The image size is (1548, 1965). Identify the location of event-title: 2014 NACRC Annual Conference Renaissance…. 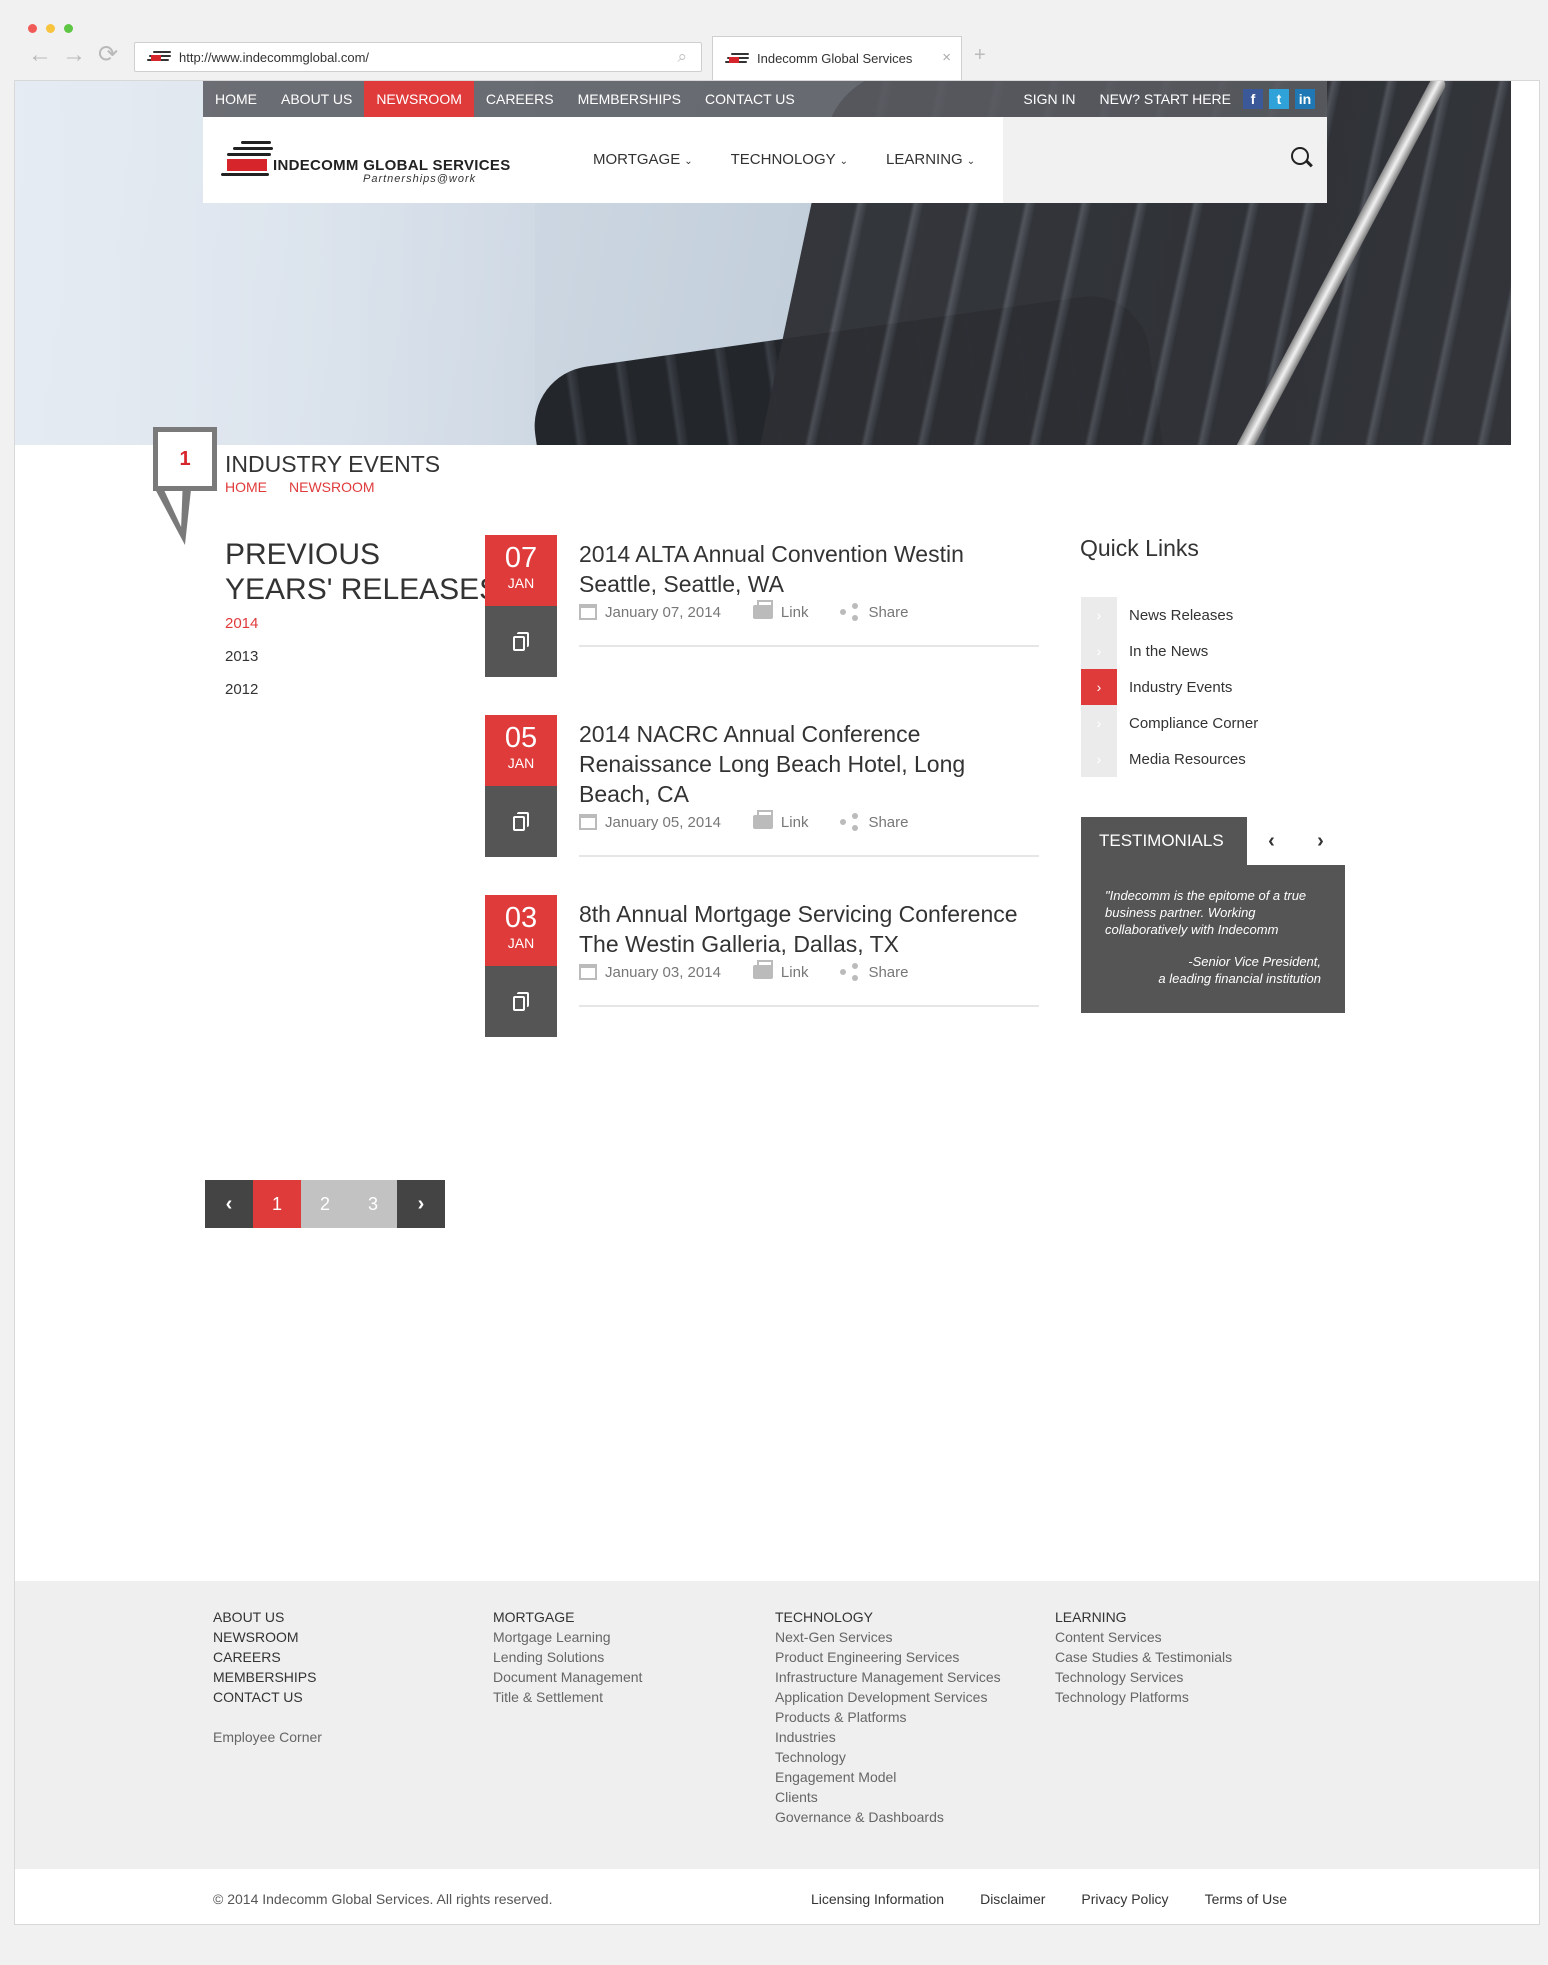
(789, 764).